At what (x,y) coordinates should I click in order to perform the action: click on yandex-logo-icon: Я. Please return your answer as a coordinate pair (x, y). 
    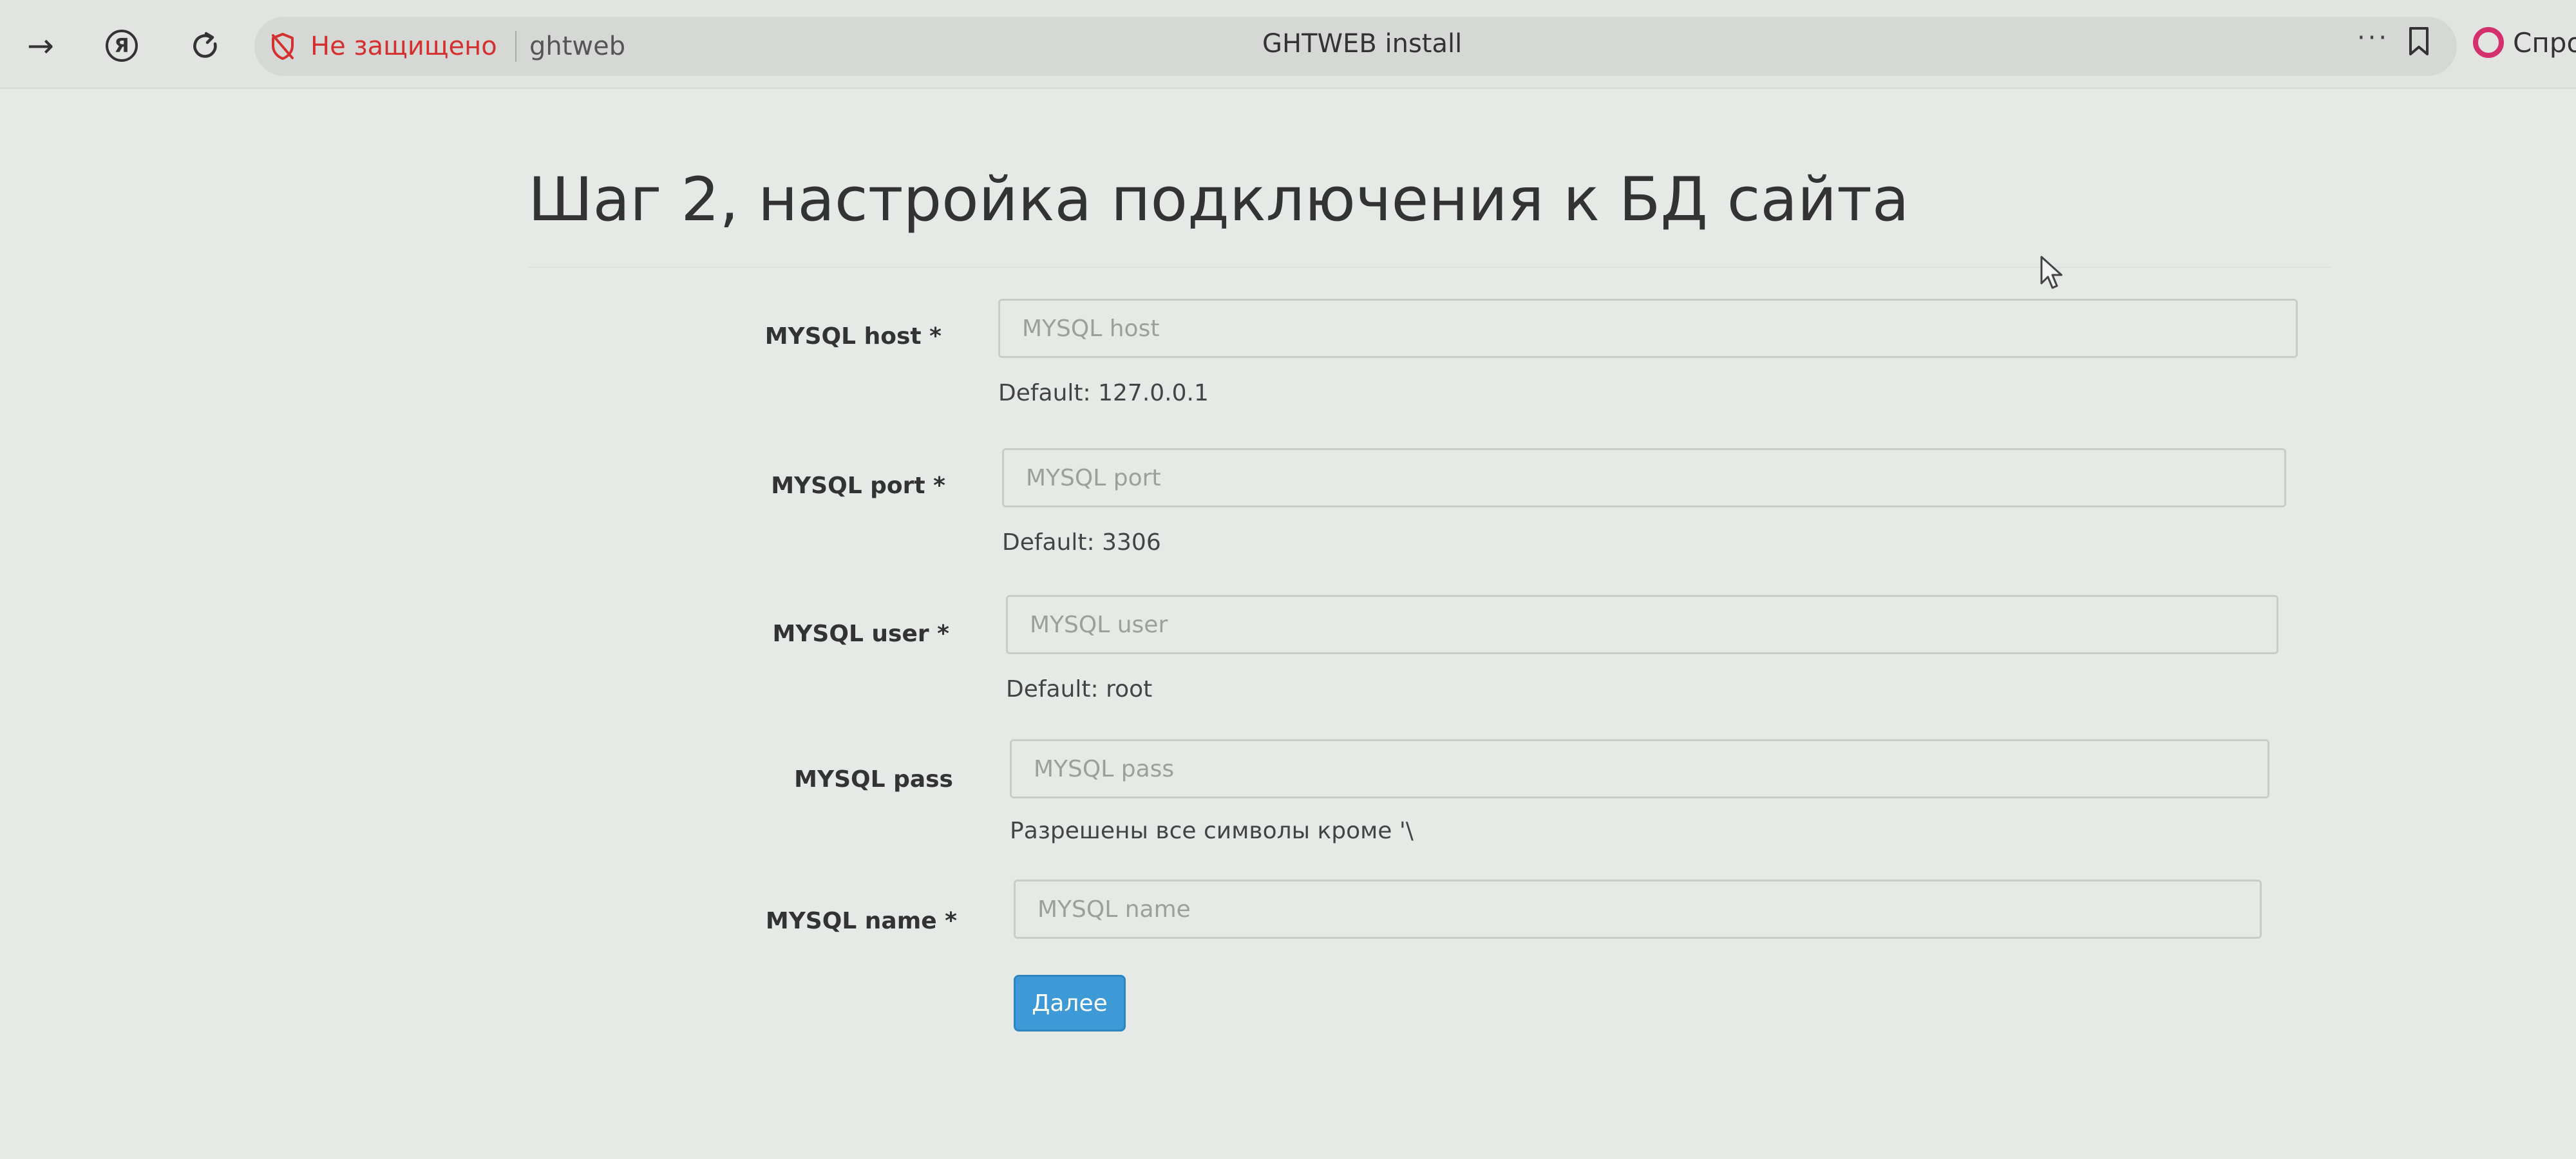
    Looking at the image, I should click on (122, 46).